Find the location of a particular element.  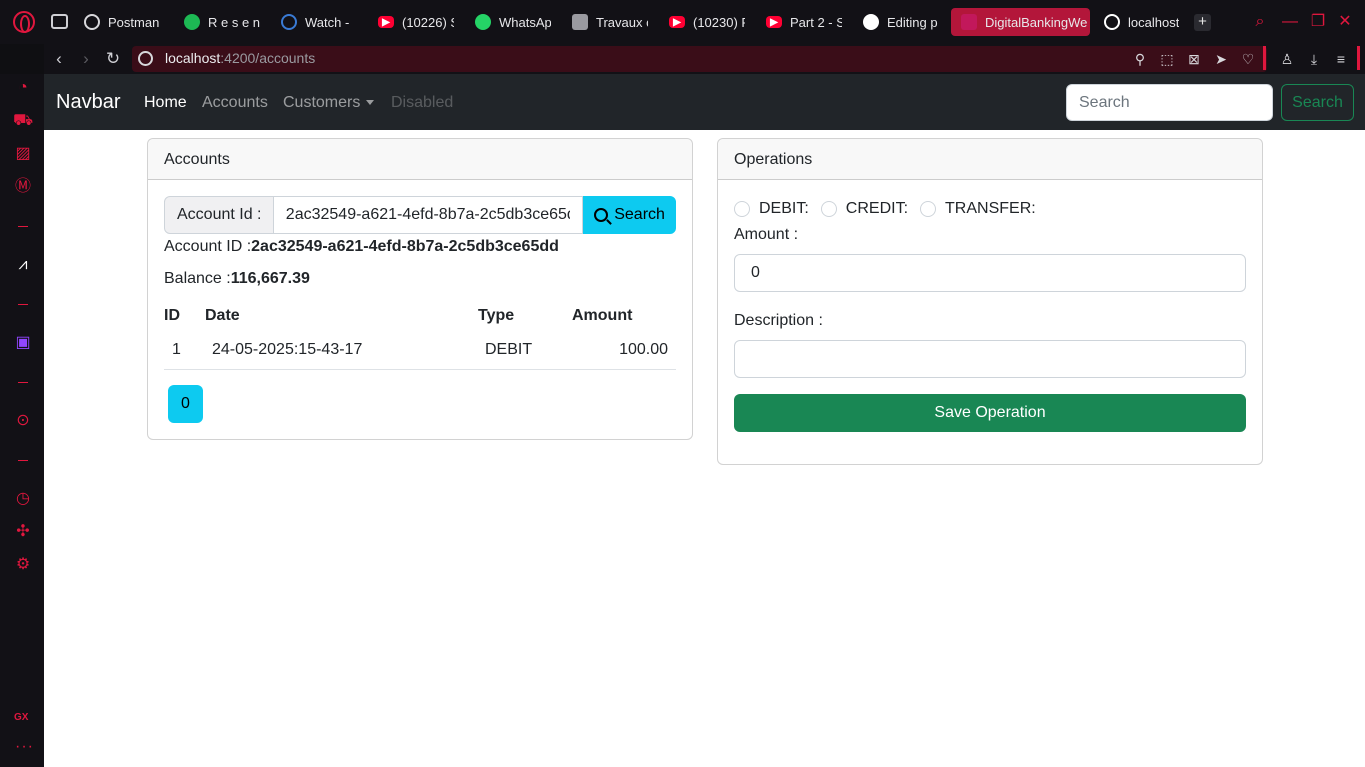

save-operation-button: Save Operation is located at coordinates (990, 413).